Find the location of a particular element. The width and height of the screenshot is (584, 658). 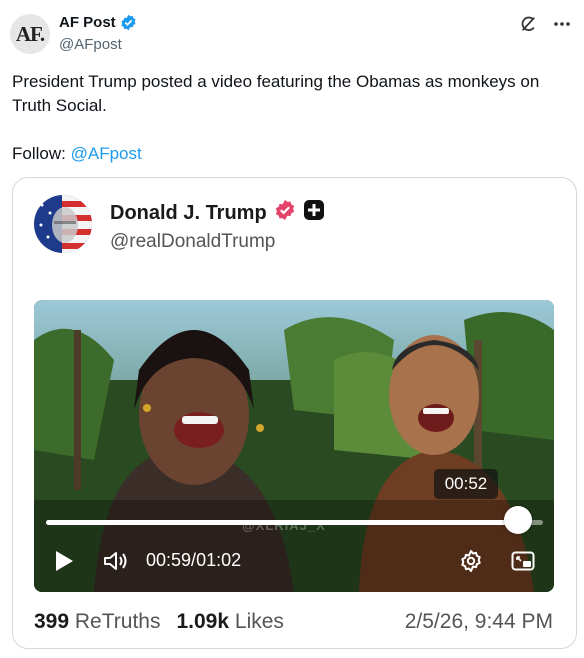

progress-thumb is located at coordinates (518, 520).